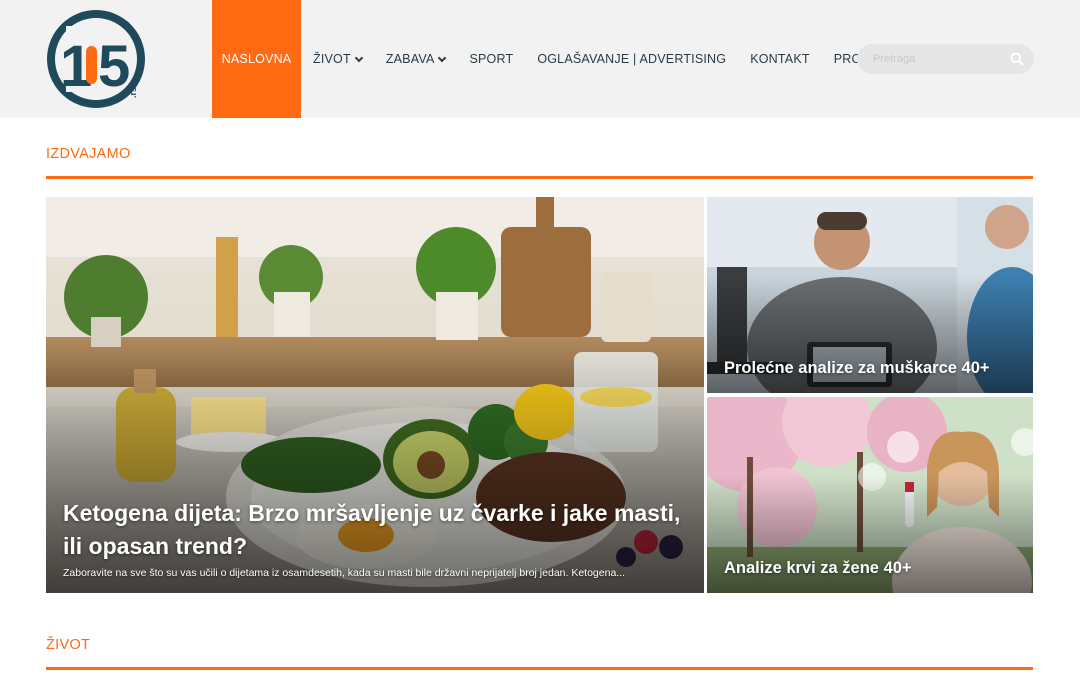  I want to click on nav-item-zivot: ŽIVOT, so click(337, 59).